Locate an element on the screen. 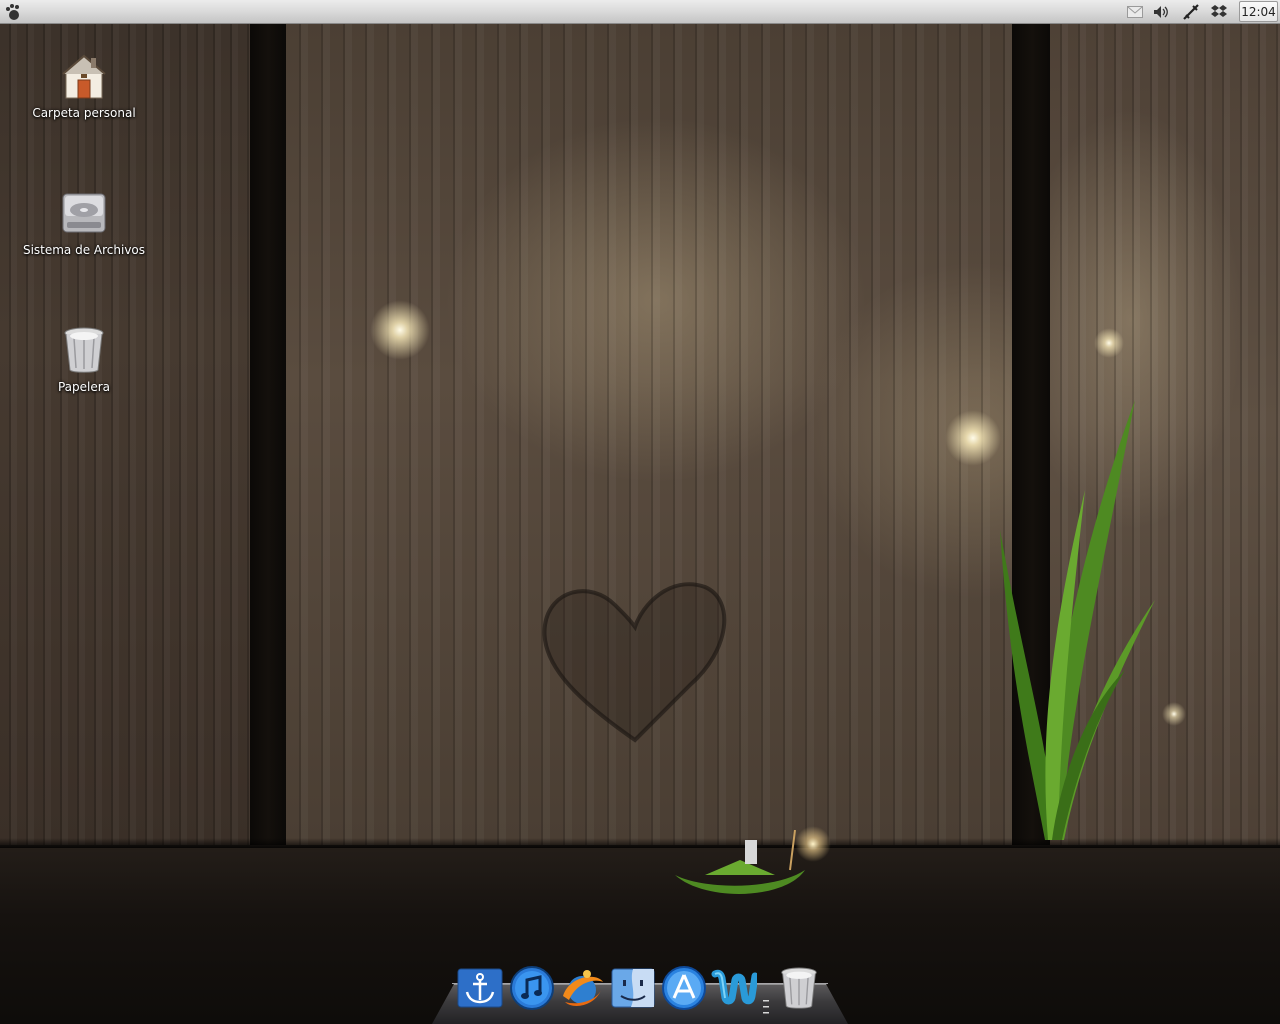 The image size is (1280, 1024). app-store-icon is located at coordinates (684, 988).